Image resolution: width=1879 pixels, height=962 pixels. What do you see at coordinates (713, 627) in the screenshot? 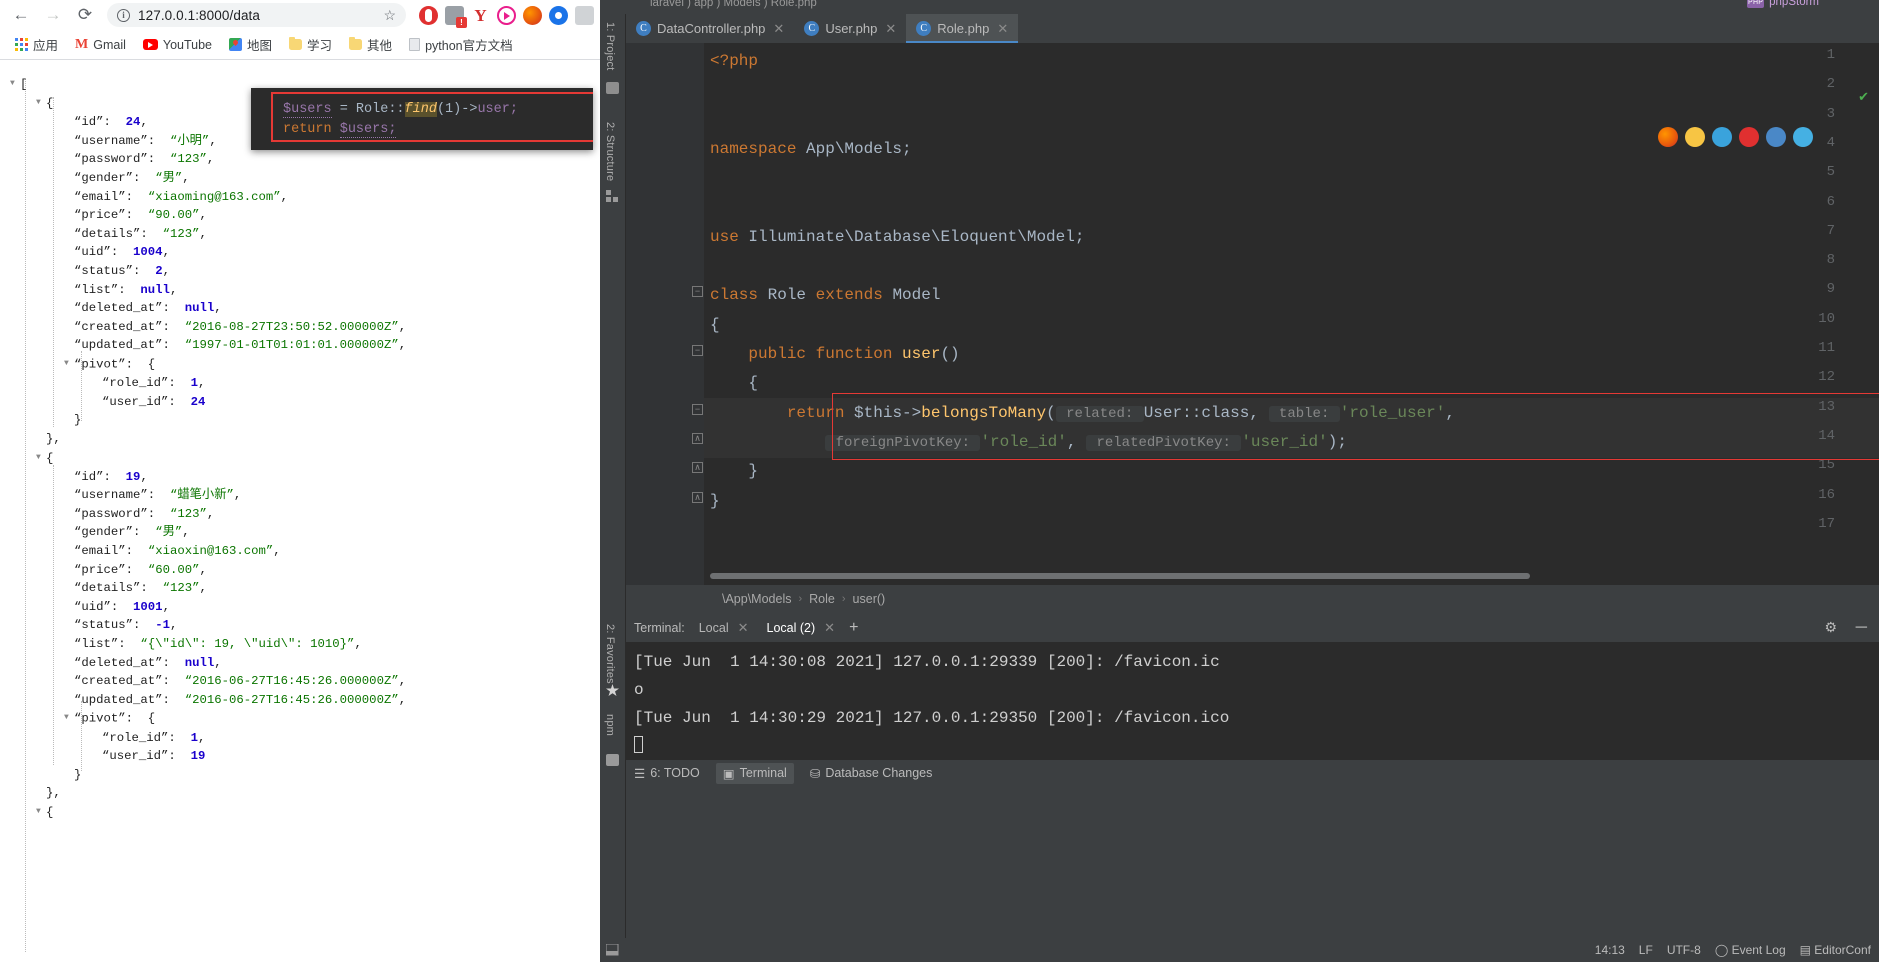
I see `terminal-tab-label: Local` at bounding box center [713, 627].